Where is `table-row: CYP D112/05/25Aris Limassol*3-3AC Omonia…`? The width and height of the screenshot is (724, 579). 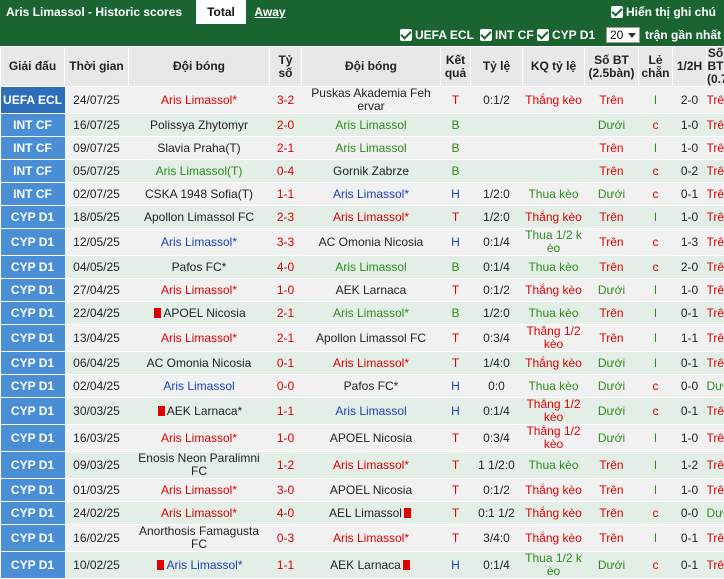
table-row: CYP D112/05/25Aris Limassol*3-3AC Omonia… is located at coordinates (362, 242).